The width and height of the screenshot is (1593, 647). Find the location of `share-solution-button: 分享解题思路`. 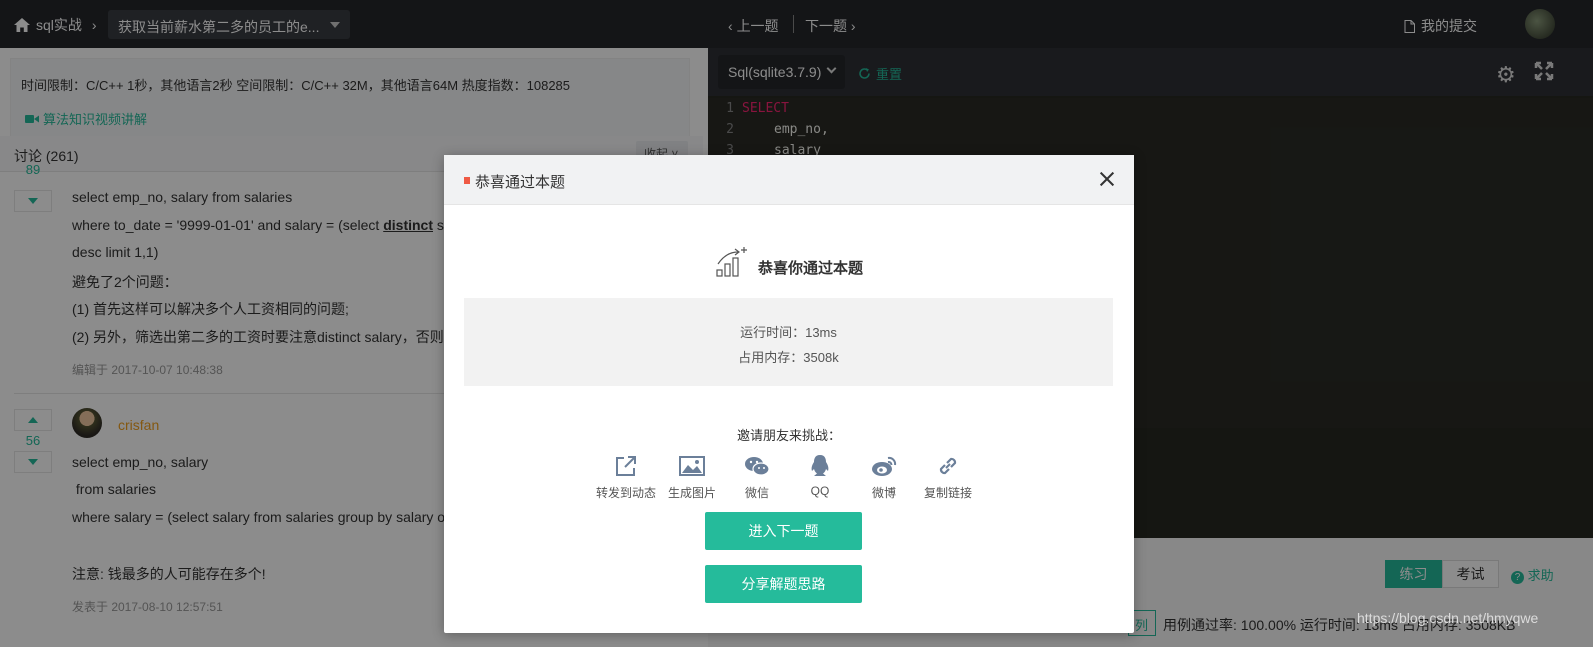

share-solution-button: 分享解题思路 is located at coordinates (783, 584).